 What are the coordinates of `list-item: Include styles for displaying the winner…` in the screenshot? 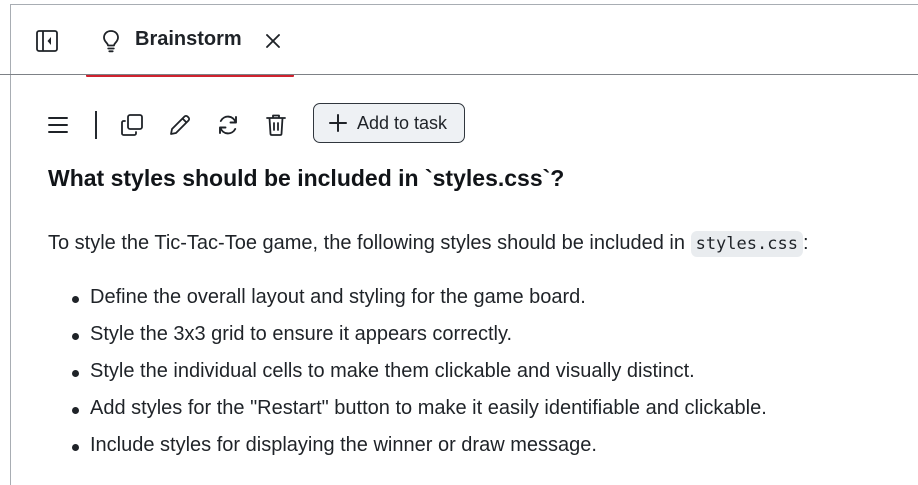 It's located at (407, 452).